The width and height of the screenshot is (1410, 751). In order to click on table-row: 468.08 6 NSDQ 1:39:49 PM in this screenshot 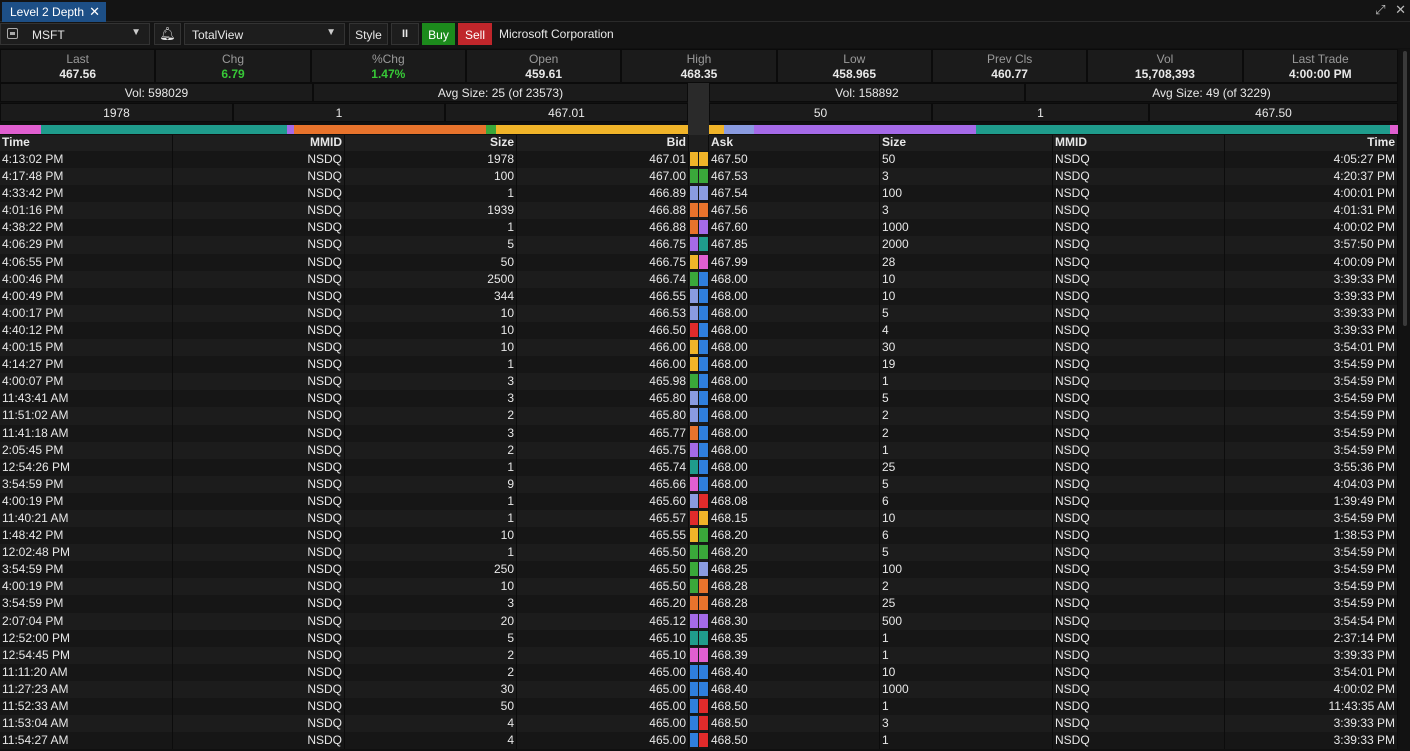, I will do `click(1048, 501)`.